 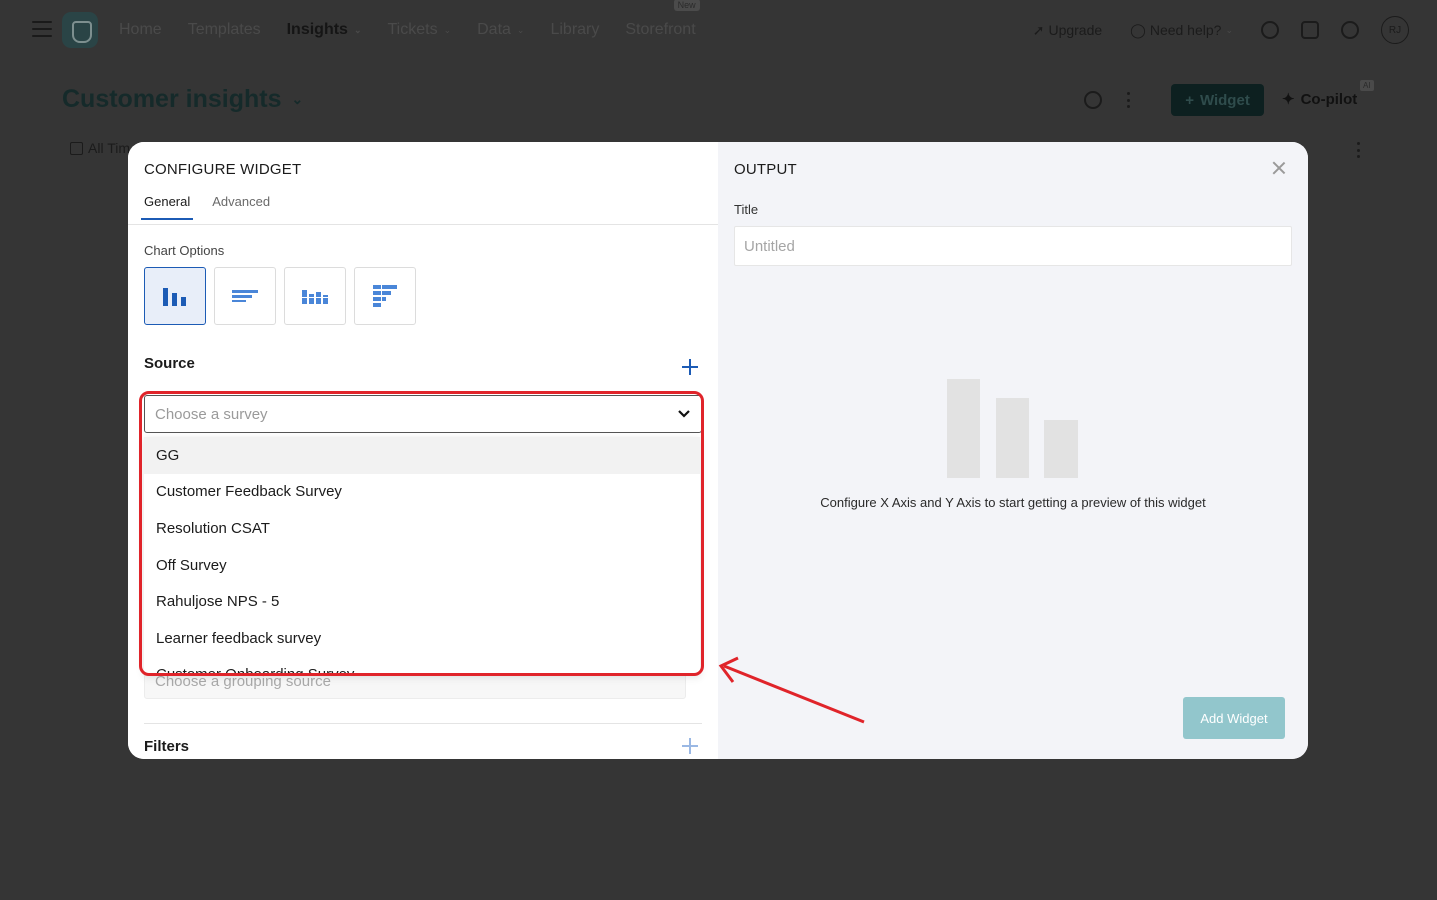 I want to click on empty-chart-illustration, so click(x=1013, y=428).